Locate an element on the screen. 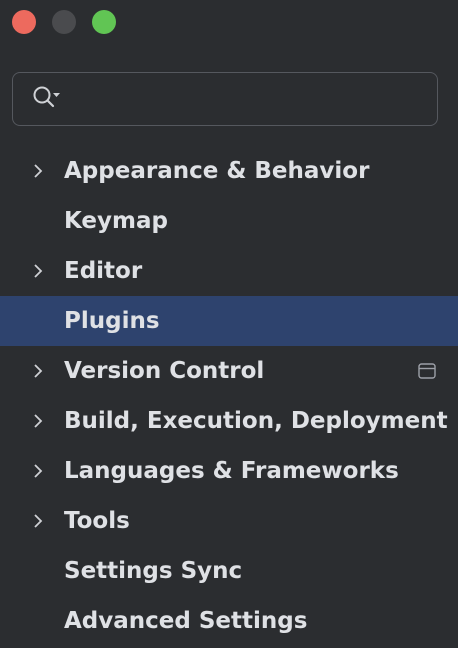 Image resolution: width=458 pixels, height=648 pixels. tree-item-settings-sync: Settings Sync is located at coordinates (229, 571).